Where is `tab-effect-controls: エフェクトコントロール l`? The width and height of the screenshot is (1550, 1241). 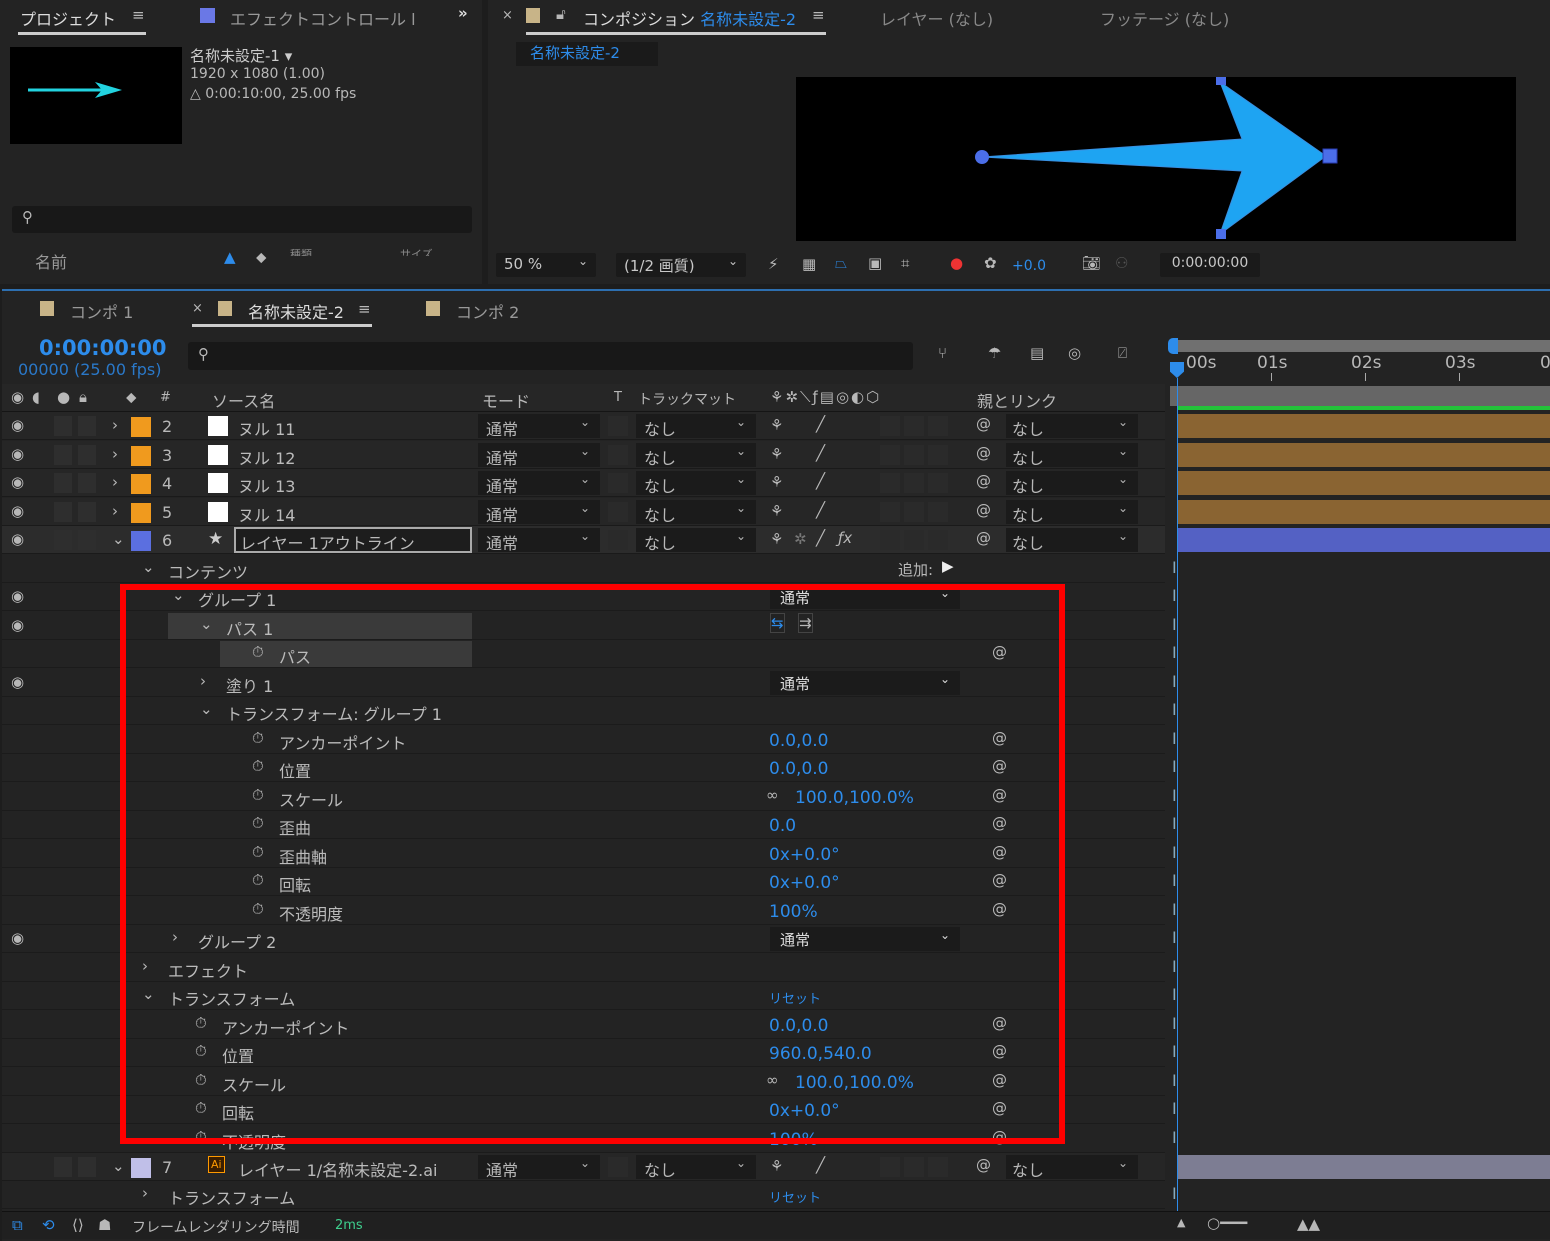
tab-effect-controls: エフェクトコントロール l is located at coordinates (323, 18).